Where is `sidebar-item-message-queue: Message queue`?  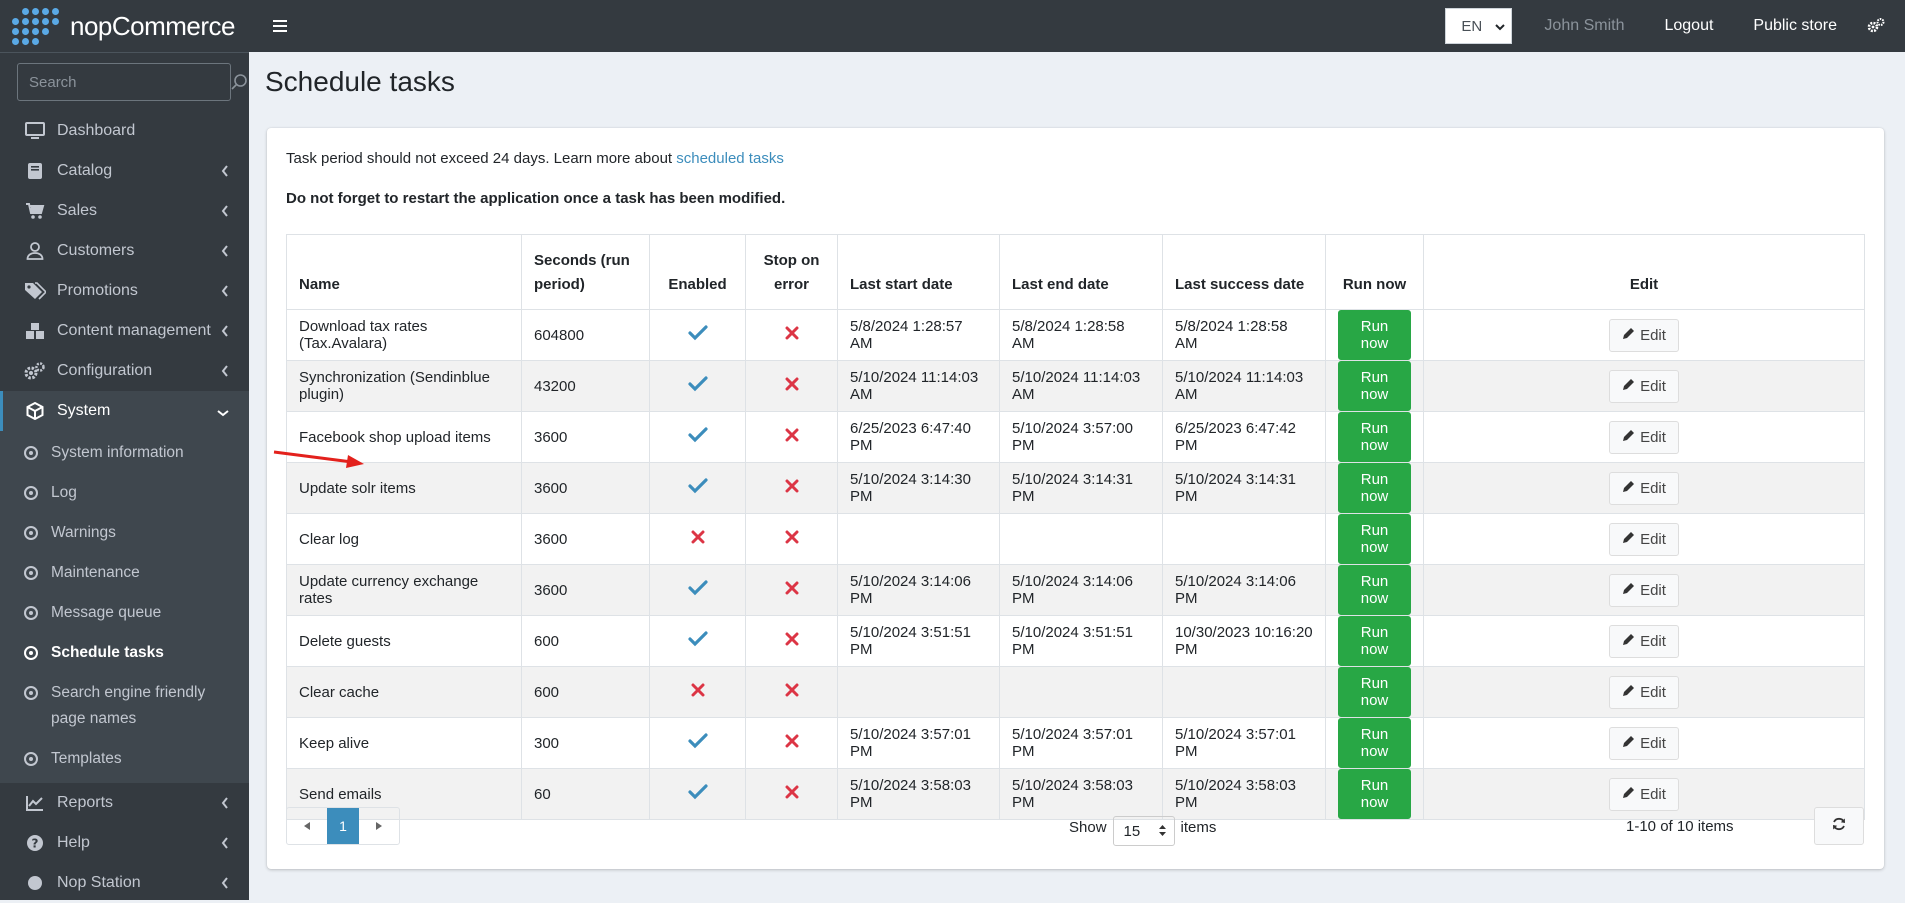
sidebar-item-message-queue: Message queue is located at coordinates (124, 613).